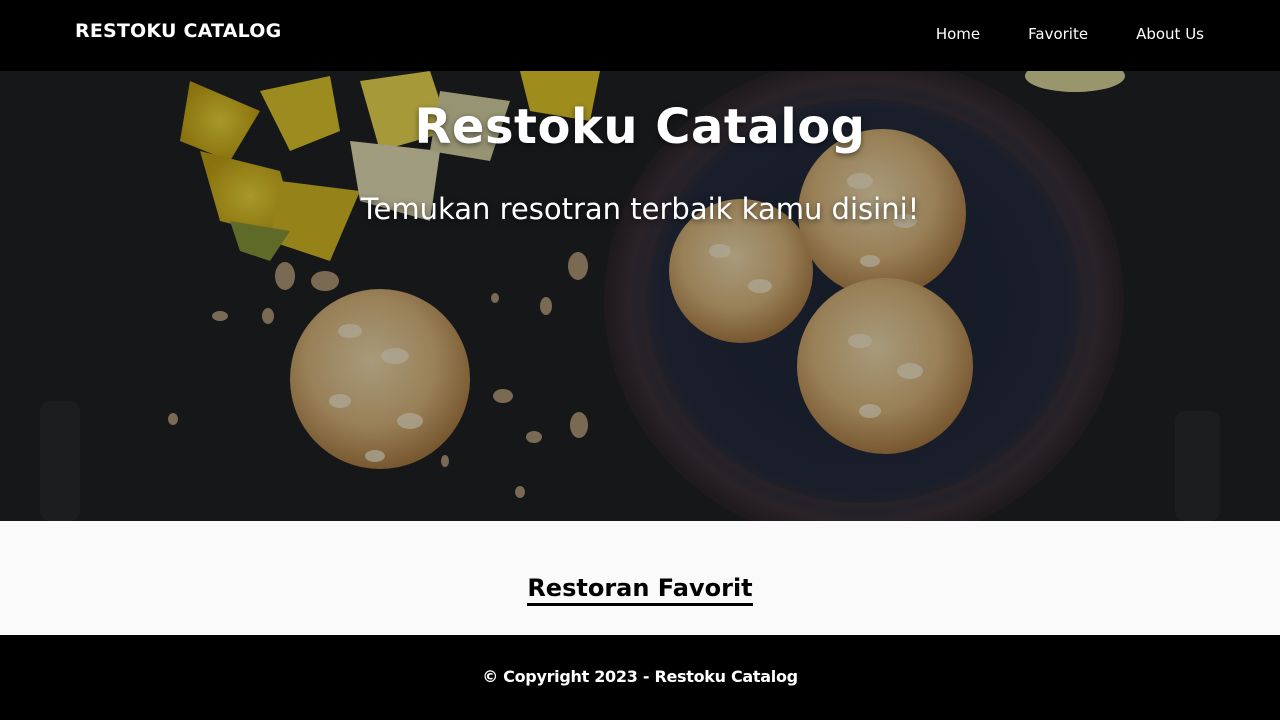  Describe the element at coordinates (1170, 34) in the screenshot. I see `nav-link-about-us: About Us` at that location.